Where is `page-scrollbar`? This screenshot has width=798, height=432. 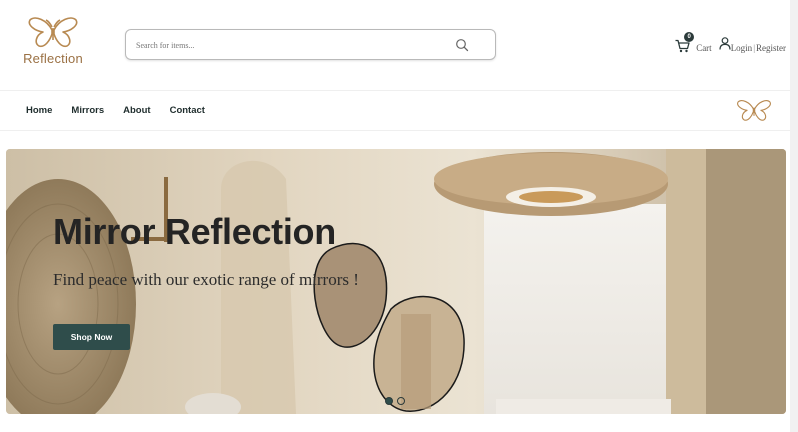
page-scrollbar is located at coordinates (794, 216).